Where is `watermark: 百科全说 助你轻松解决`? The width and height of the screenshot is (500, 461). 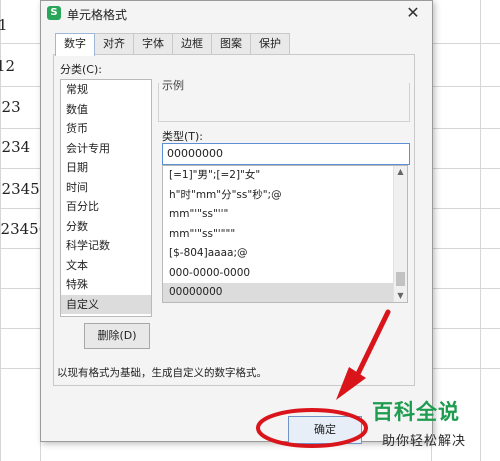 watermark: 百科全说 助你轻松解决 is located at coordinates (434, 426).